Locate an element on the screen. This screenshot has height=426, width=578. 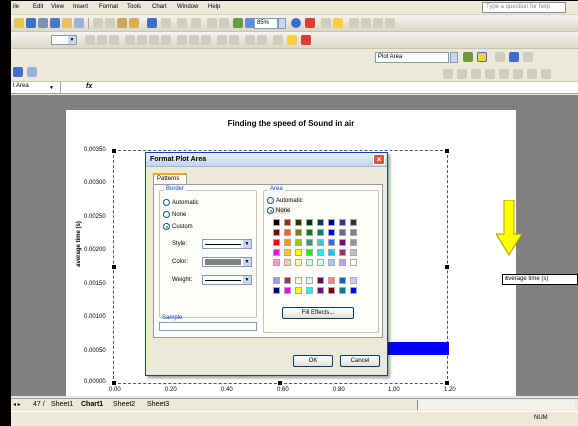
save-icon is located at coordinates (31, 23).